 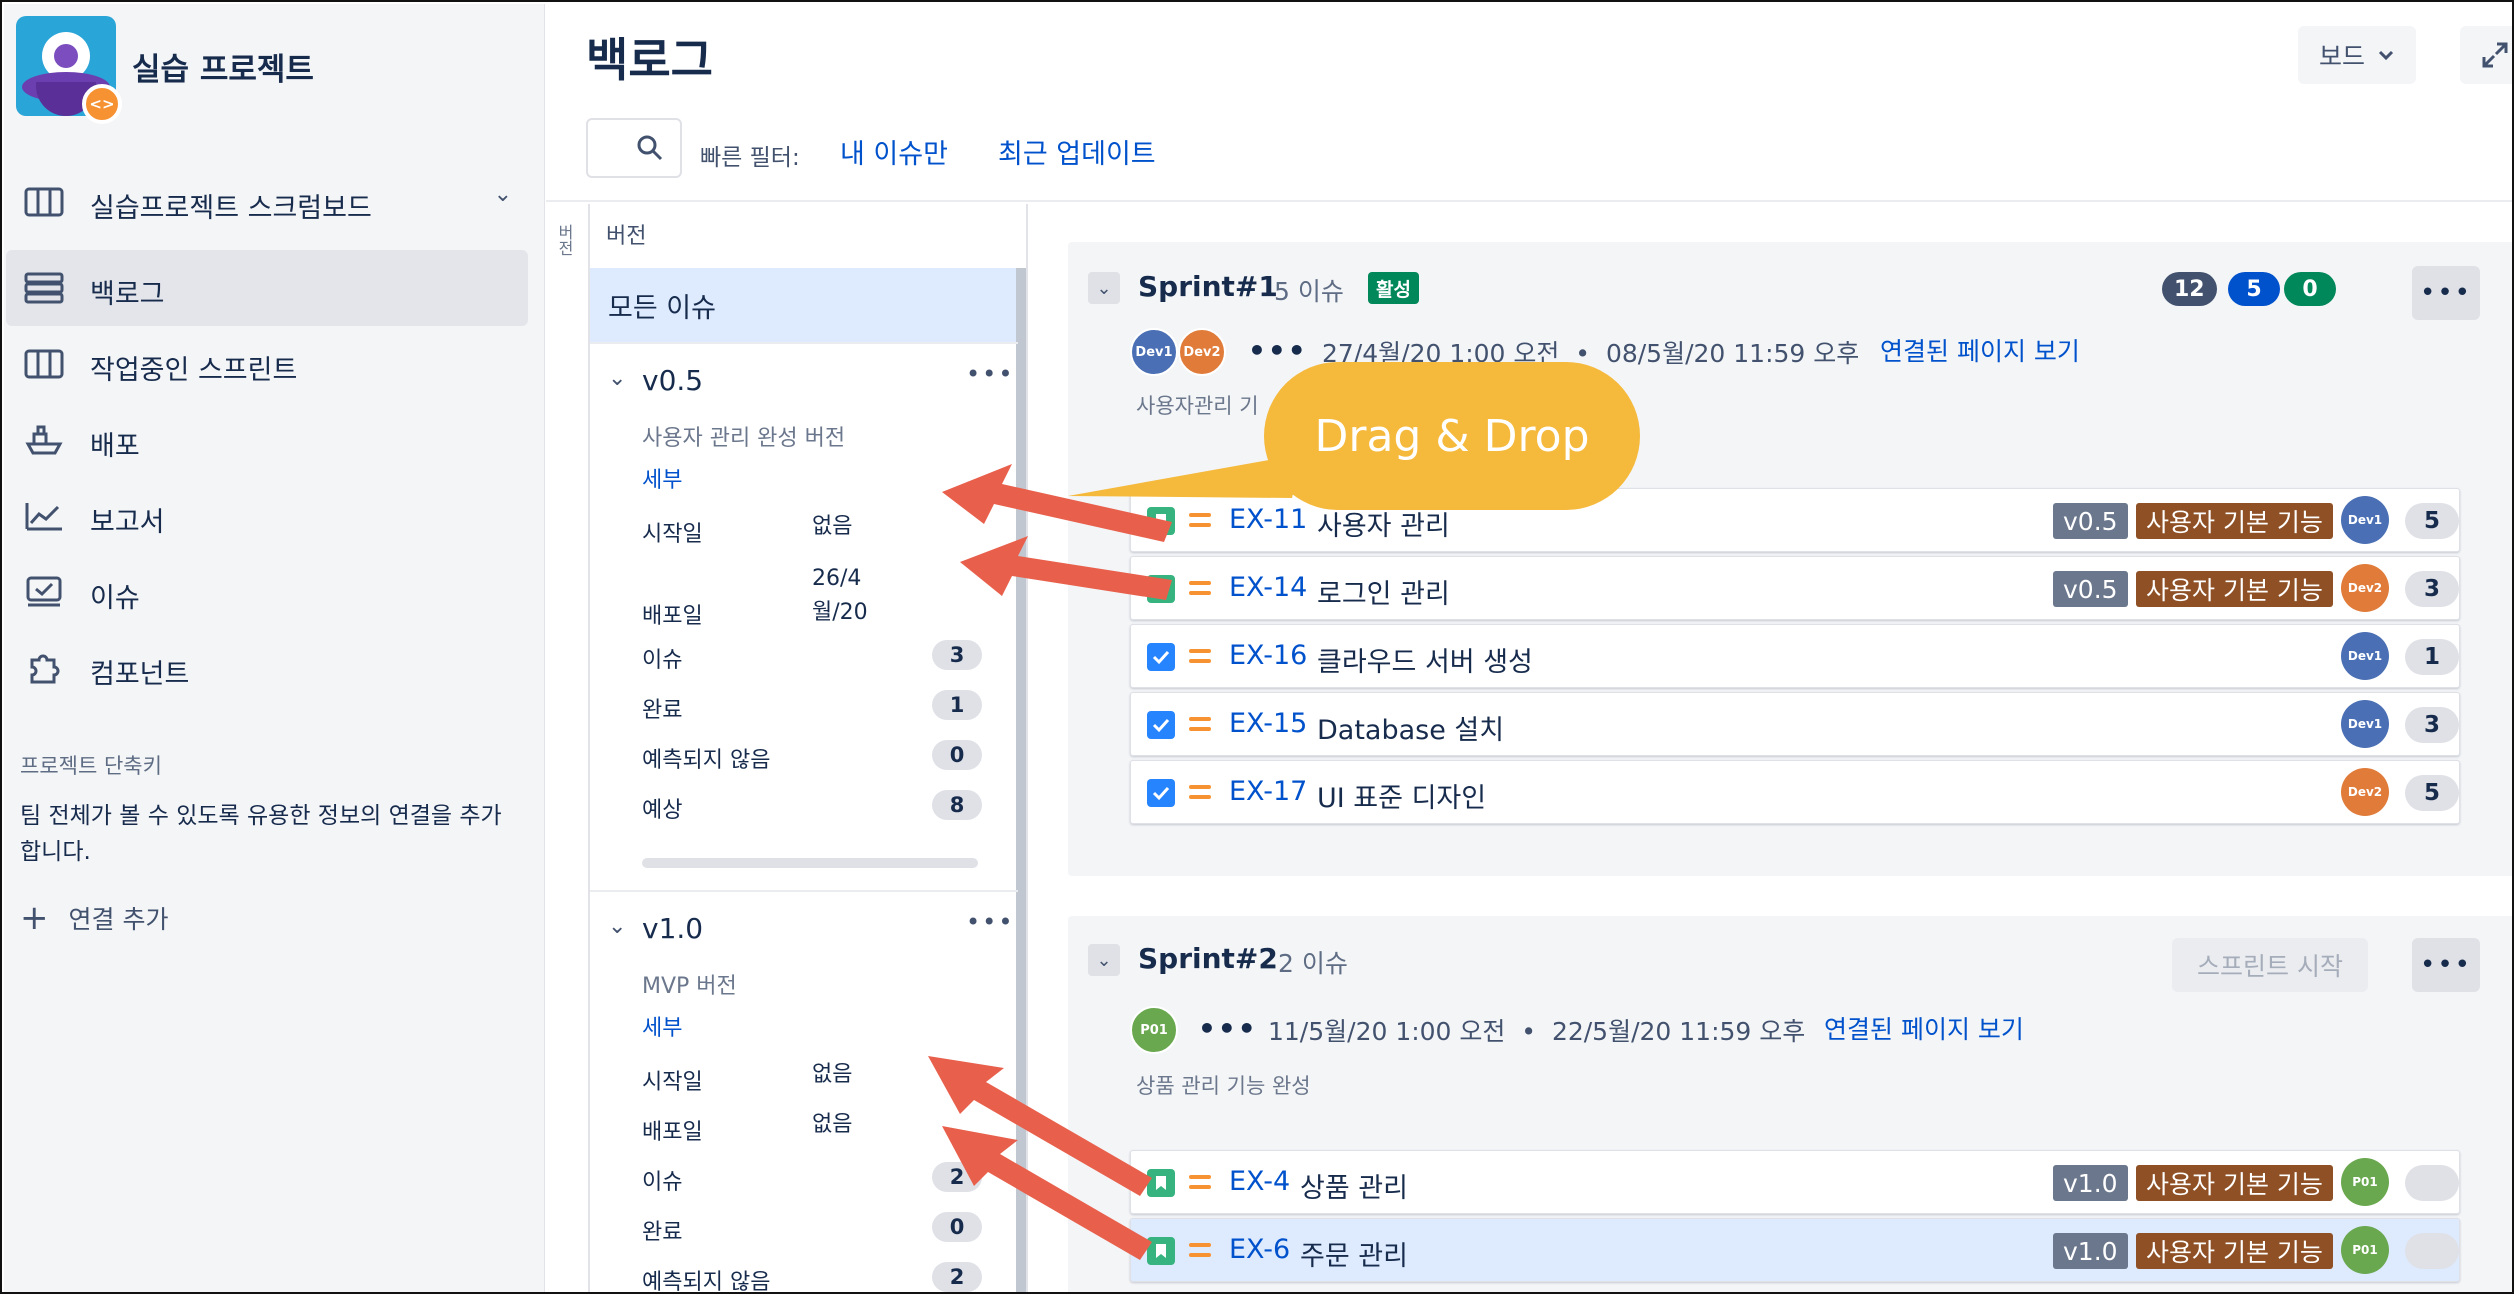 What do you see at coordinates (1537, 1031) in the screenshot?
I see `sprint-dates: 11/5월/20 1:00 오전 • 22/5월/20 11:59 오후` at bounding box center [1537, 1031].